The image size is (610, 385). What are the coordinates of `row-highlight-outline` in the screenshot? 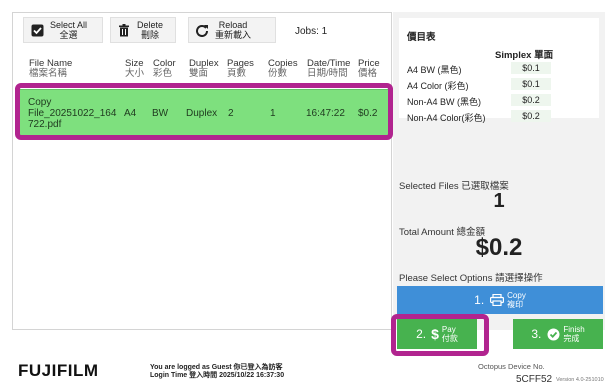 It's located at (204, 111).